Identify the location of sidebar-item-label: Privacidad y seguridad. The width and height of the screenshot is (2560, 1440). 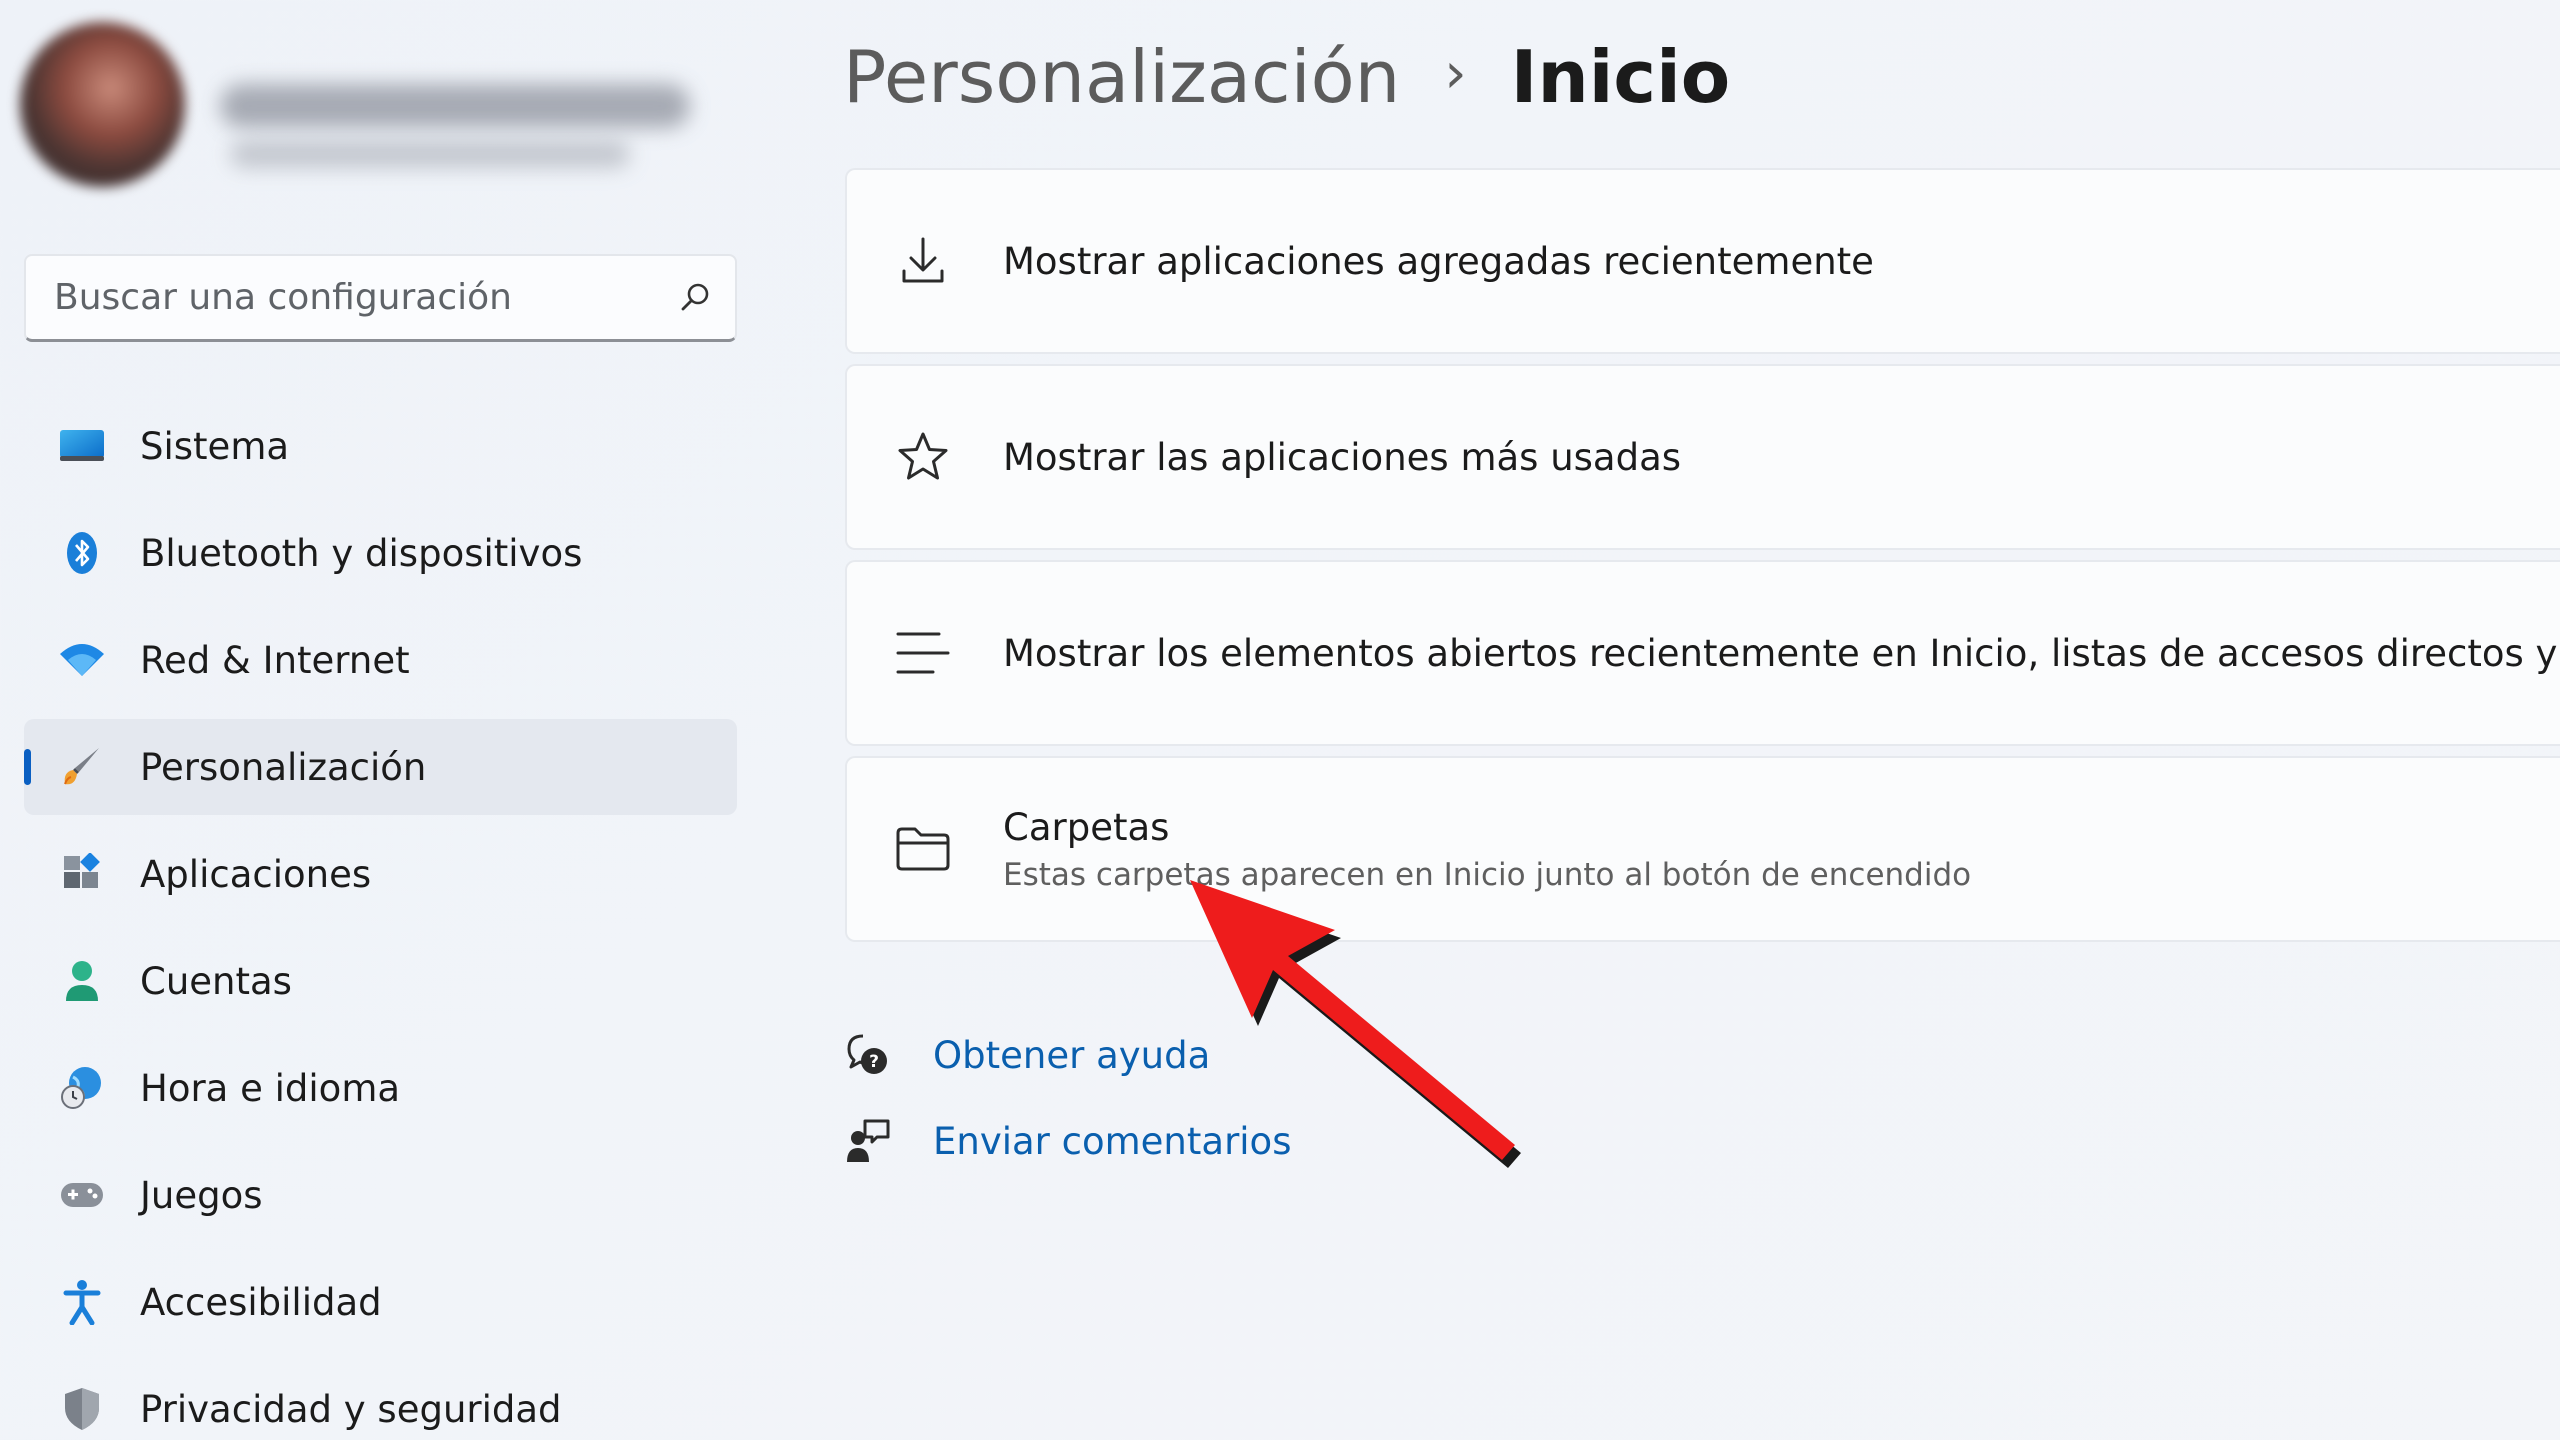
(351, 1409).